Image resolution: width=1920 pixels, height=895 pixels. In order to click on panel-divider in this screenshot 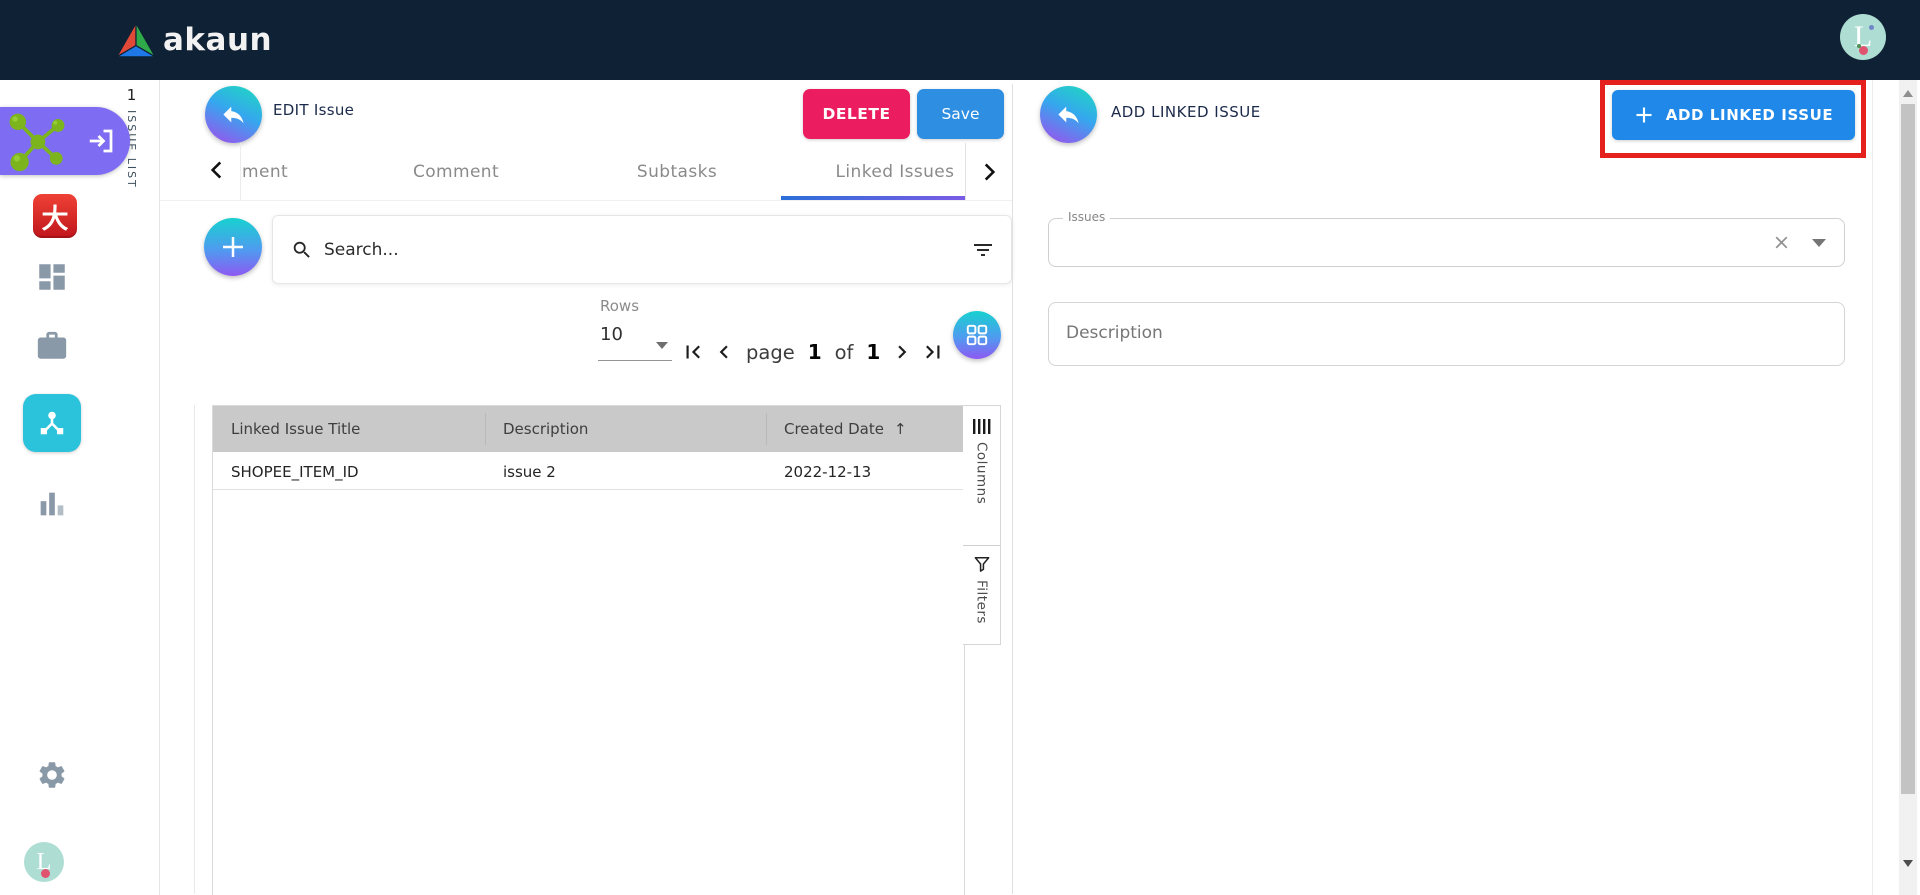, I will do `click(1012, 489)`.